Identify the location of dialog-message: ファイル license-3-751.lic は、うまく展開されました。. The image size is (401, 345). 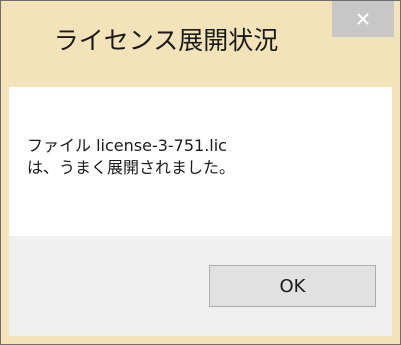
(202, 157).